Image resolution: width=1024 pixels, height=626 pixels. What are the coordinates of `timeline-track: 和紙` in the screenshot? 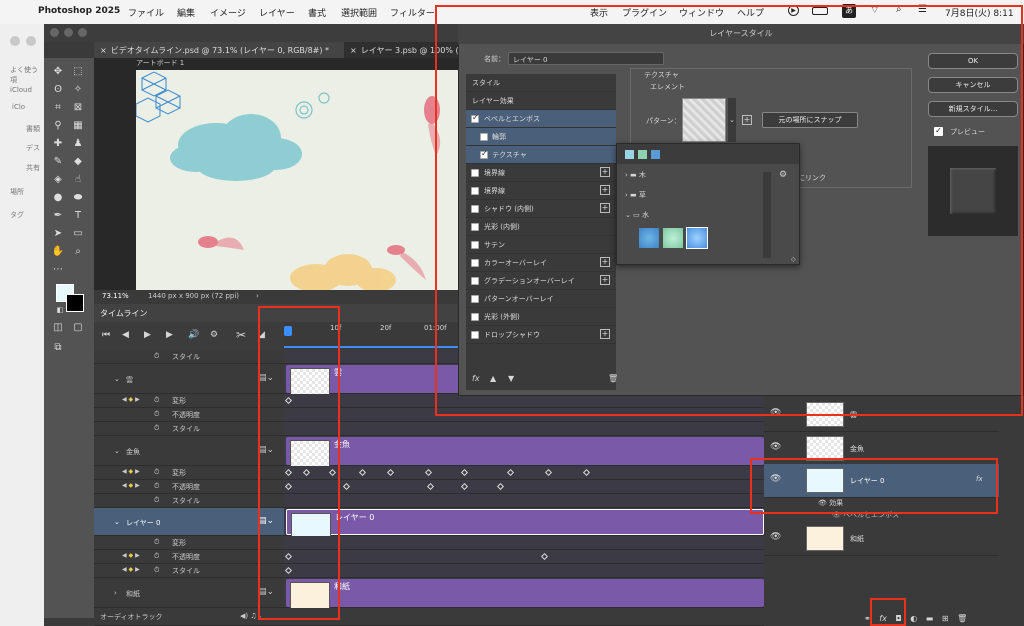 It's located at (524, 593).